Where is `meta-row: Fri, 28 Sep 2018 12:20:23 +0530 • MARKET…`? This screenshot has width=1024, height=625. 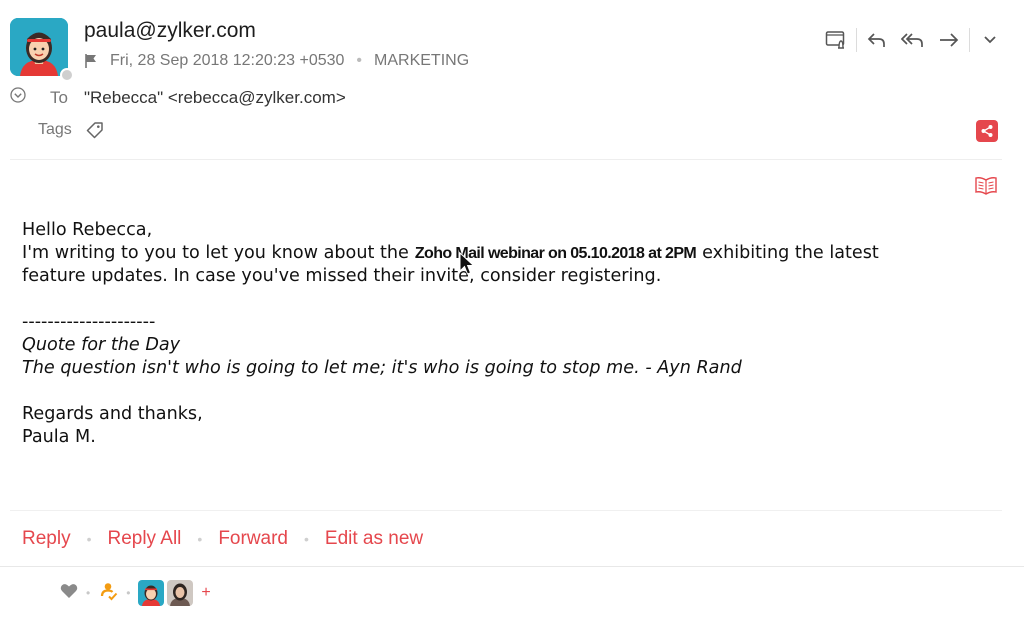
meta-row: Fri, 28 Sep 2018 12:20:23 +0530 • MARKET… is located at coordinates (276, 61).